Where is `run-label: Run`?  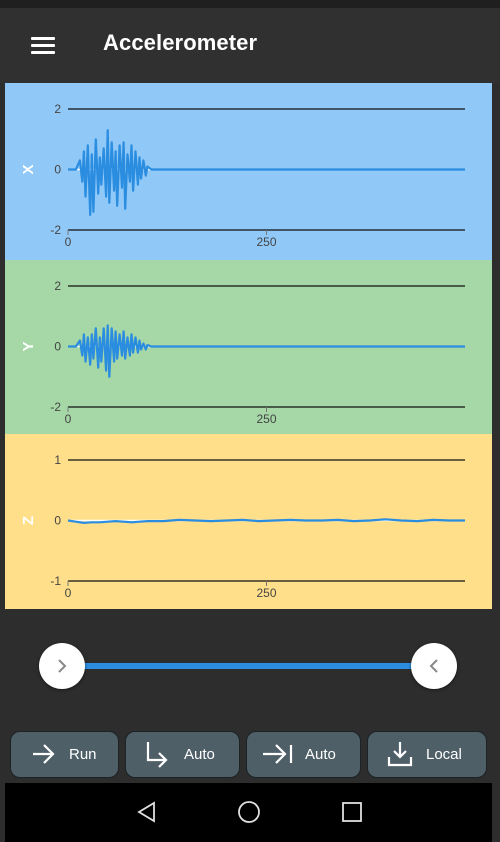 run-label: Run is located at coordinates (83, 754).